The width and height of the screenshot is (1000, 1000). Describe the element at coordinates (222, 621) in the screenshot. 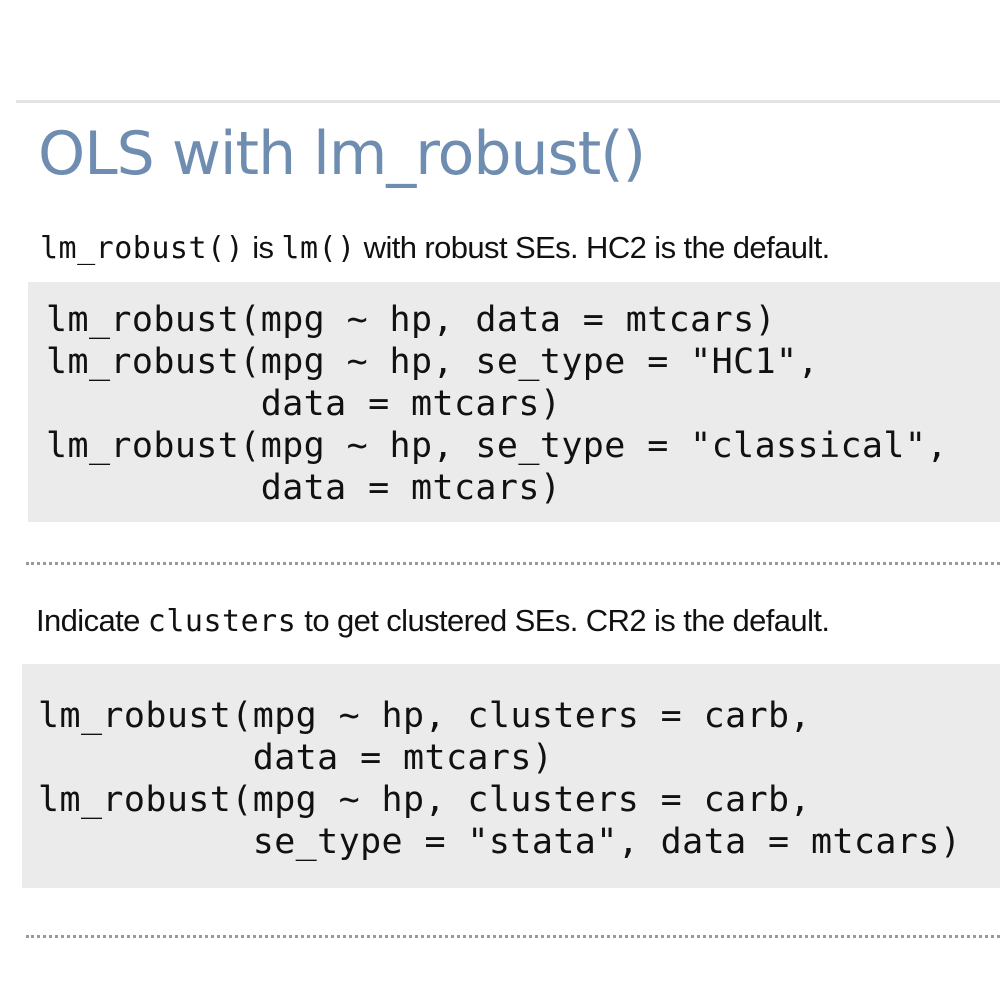

I see `inline-code-clusters: clusters` at that location.